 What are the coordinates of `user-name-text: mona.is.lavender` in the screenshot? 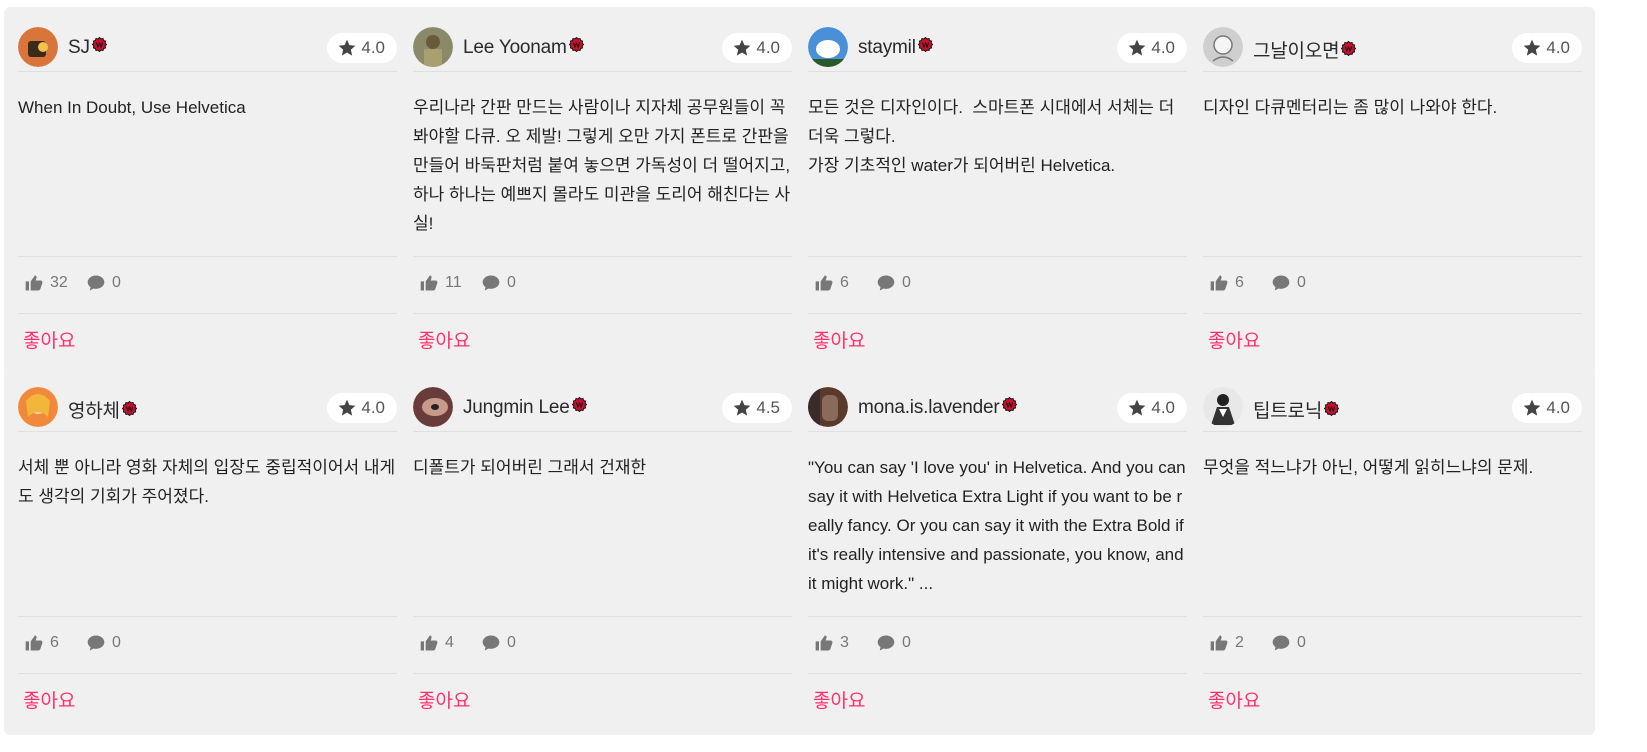 It's located at (929, 407).